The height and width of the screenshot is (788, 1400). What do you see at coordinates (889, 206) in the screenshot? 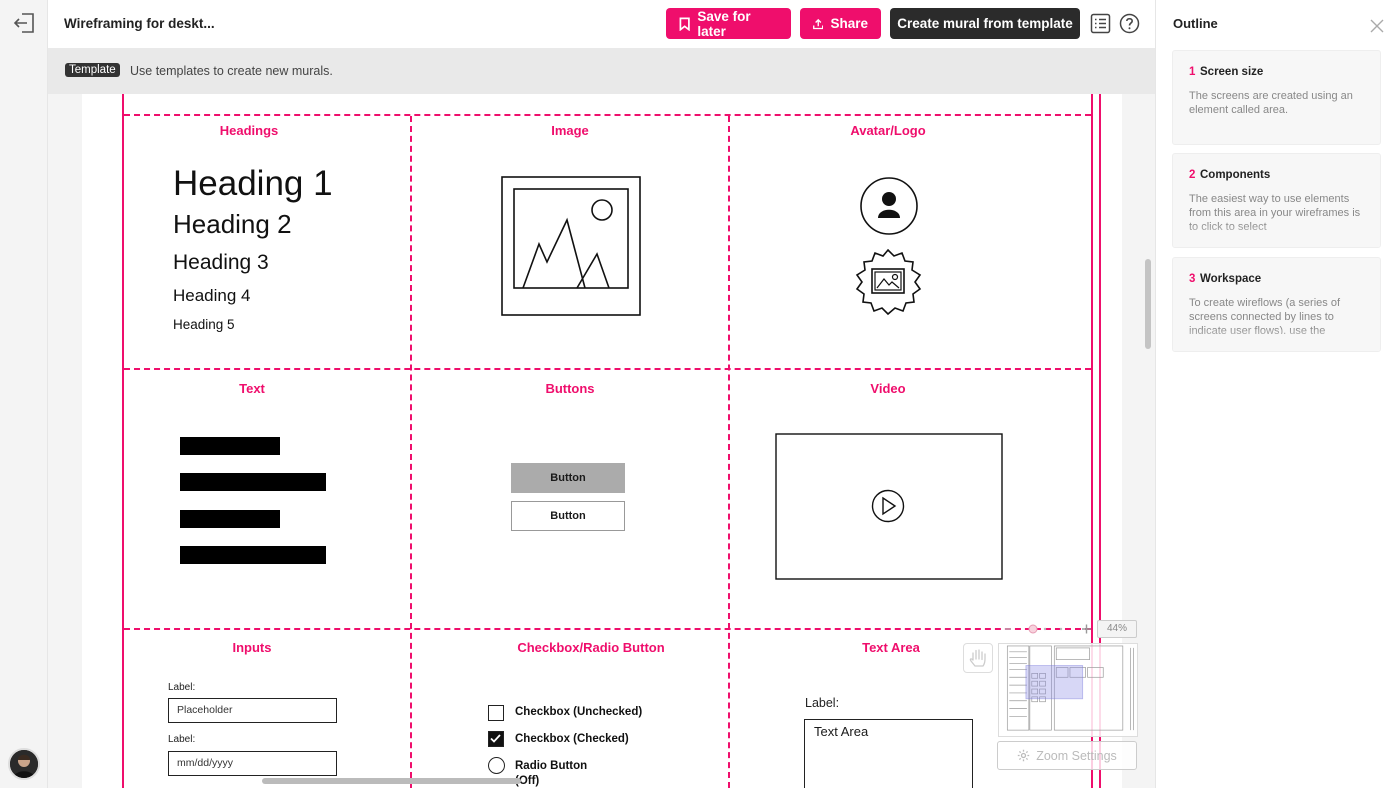
I see `avatar-user-icon` at bounding box center [889, 206].